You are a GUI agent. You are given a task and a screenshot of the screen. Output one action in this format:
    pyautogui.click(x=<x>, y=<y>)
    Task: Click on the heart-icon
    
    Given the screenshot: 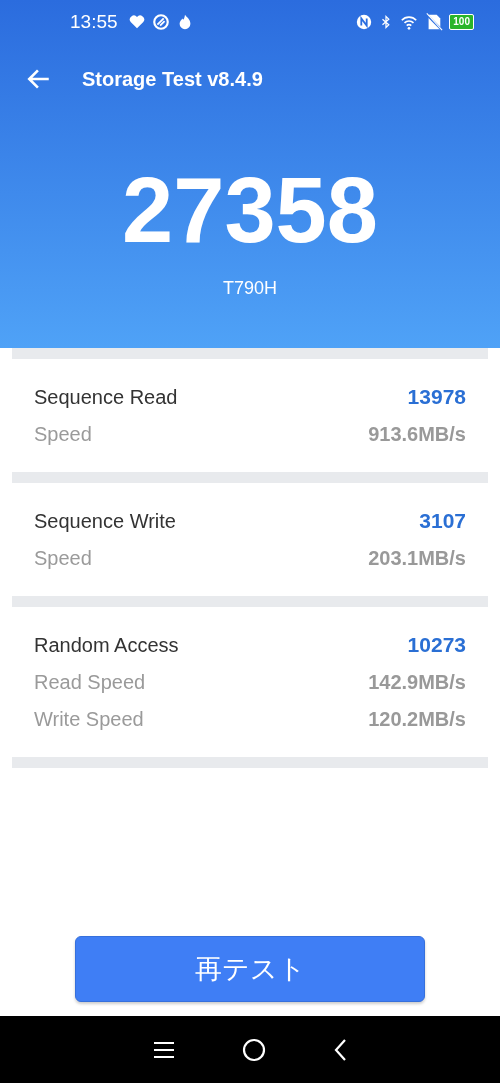 What is the action you would take?
    pyautogui.click(x=136, y=22)
    